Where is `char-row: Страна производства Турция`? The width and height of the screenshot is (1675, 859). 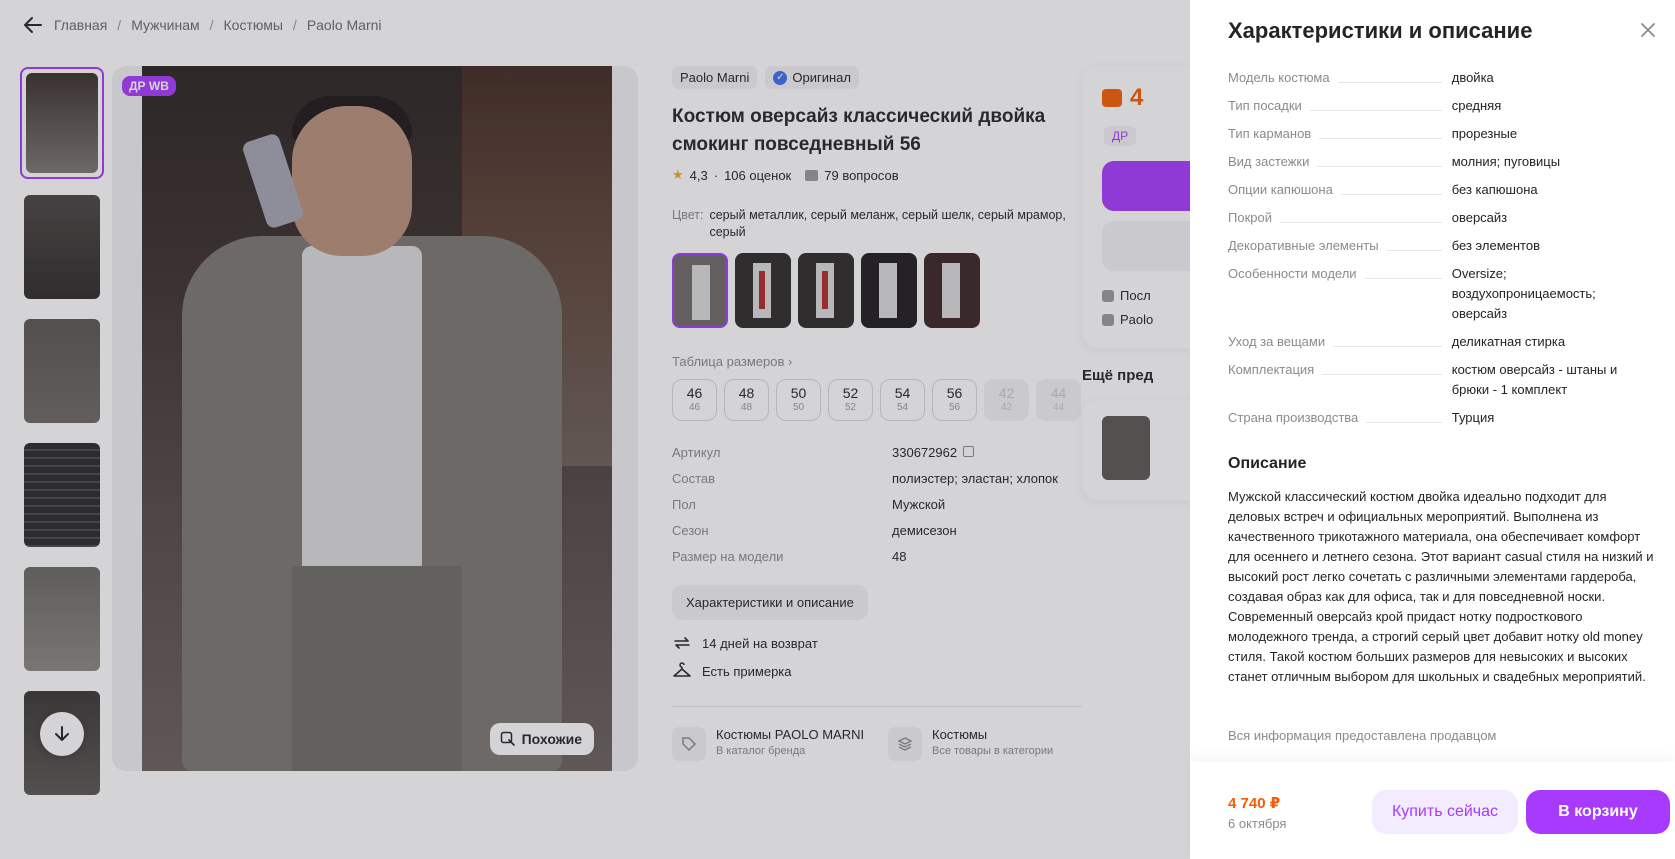 char-row: Страна производства Турция is located at coordinates (1438, 418).